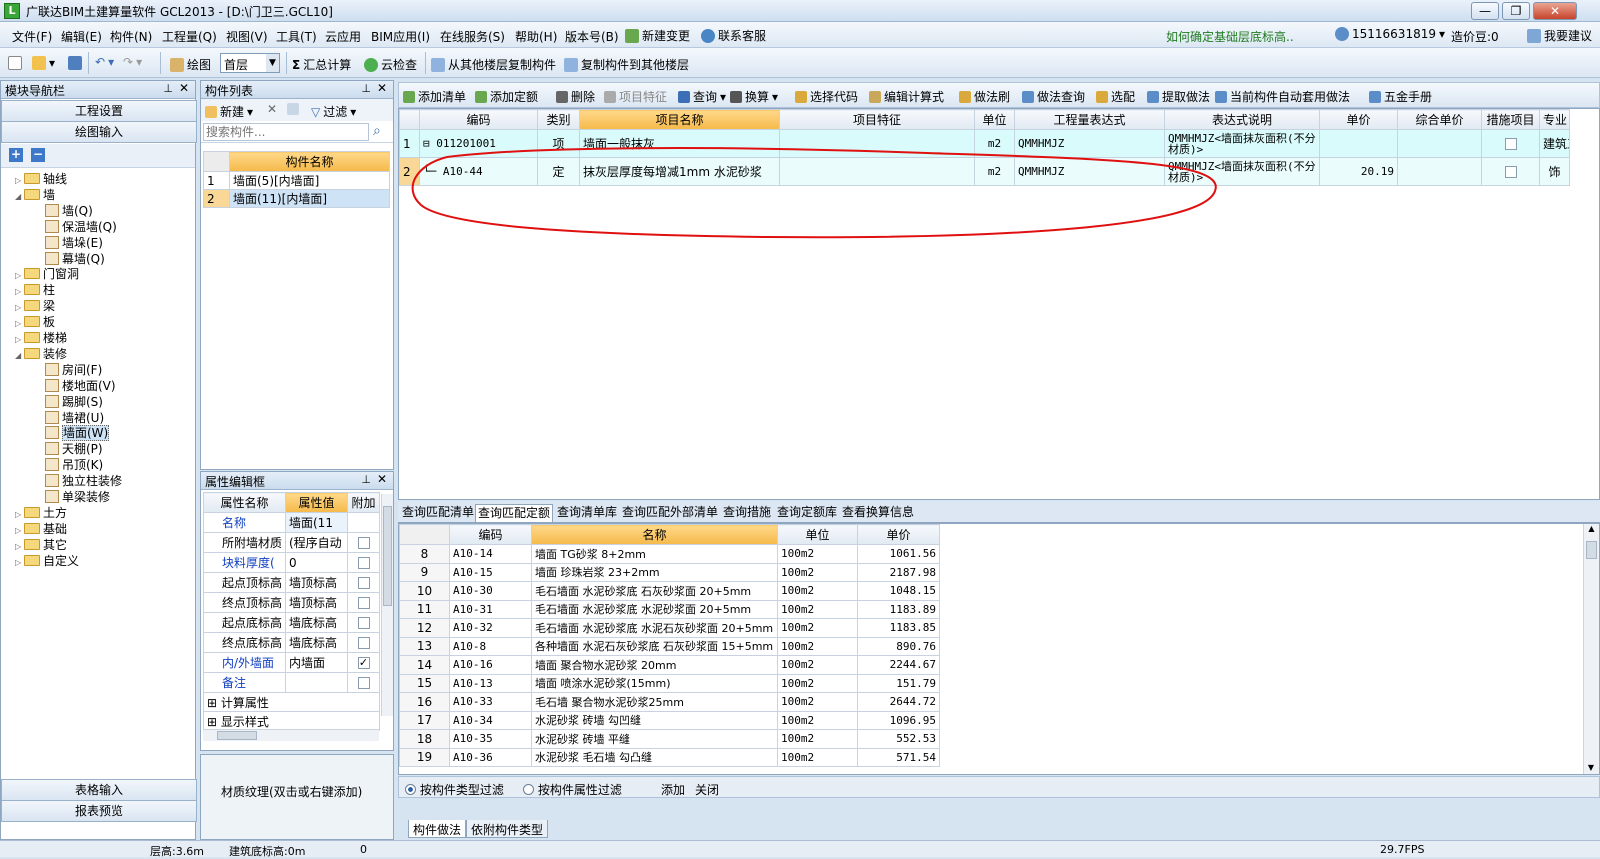 Image resolution: width=1600 pixels, height=859 pixels. I want to click on customer-service-button: 联系客服, so click(733, 35).